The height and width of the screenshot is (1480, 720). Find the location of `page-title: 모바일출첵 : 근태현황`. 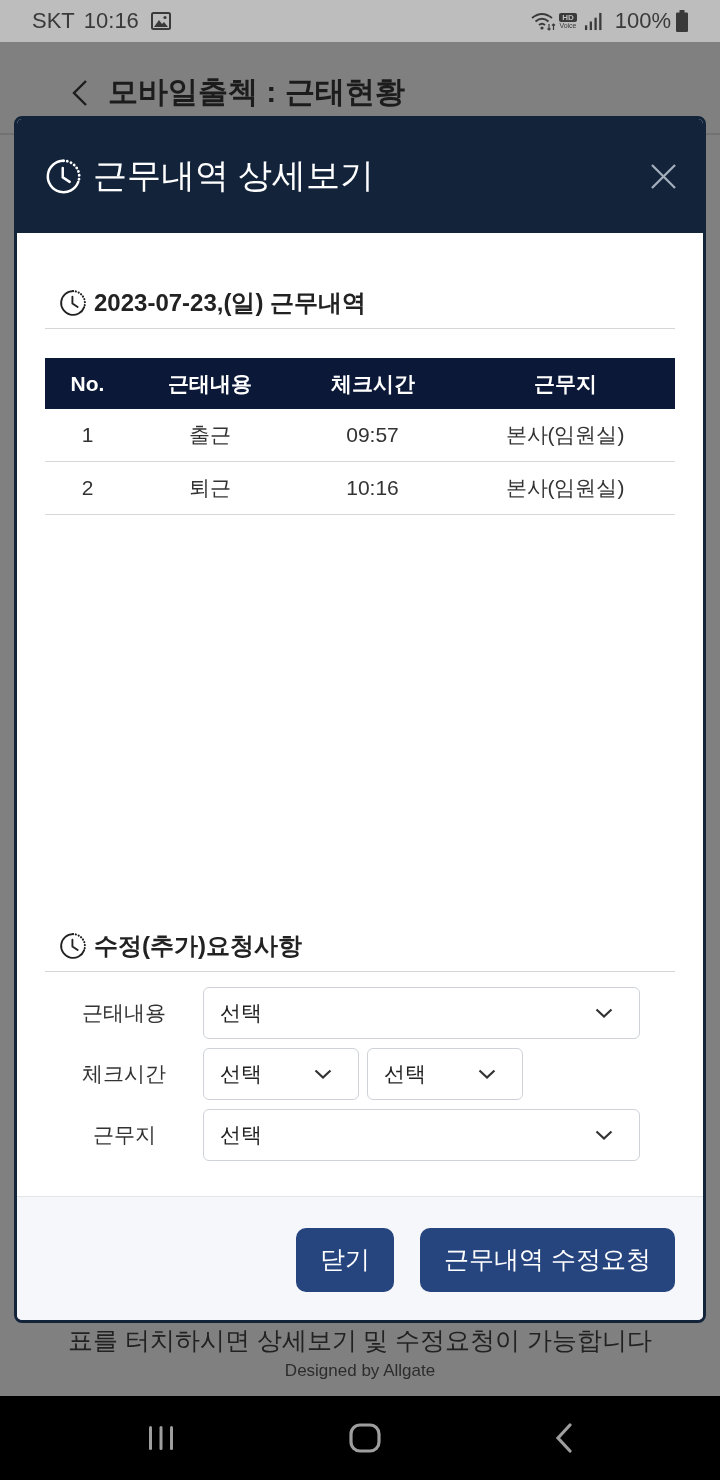

page-title: 모바일출첵 : 근태현황 is located at coordinates (256, 92).